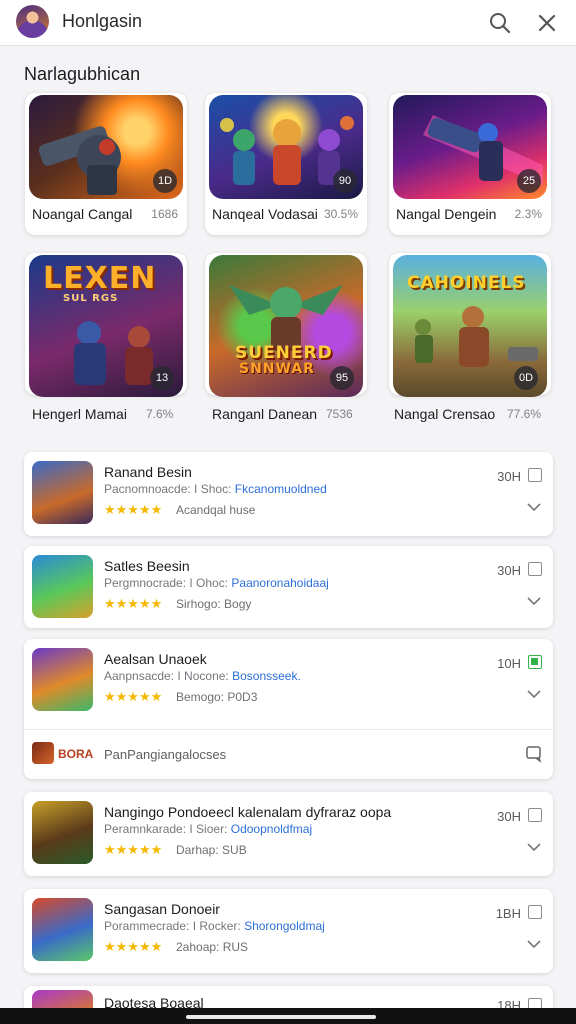 Image resolution: width=576 pixels, height=1024 pixels. What do you see at coordinates (217, 697) in the screenshot?
I see `list-item-meta: Bemogo: P0D3` at bounding box center [217, 697].